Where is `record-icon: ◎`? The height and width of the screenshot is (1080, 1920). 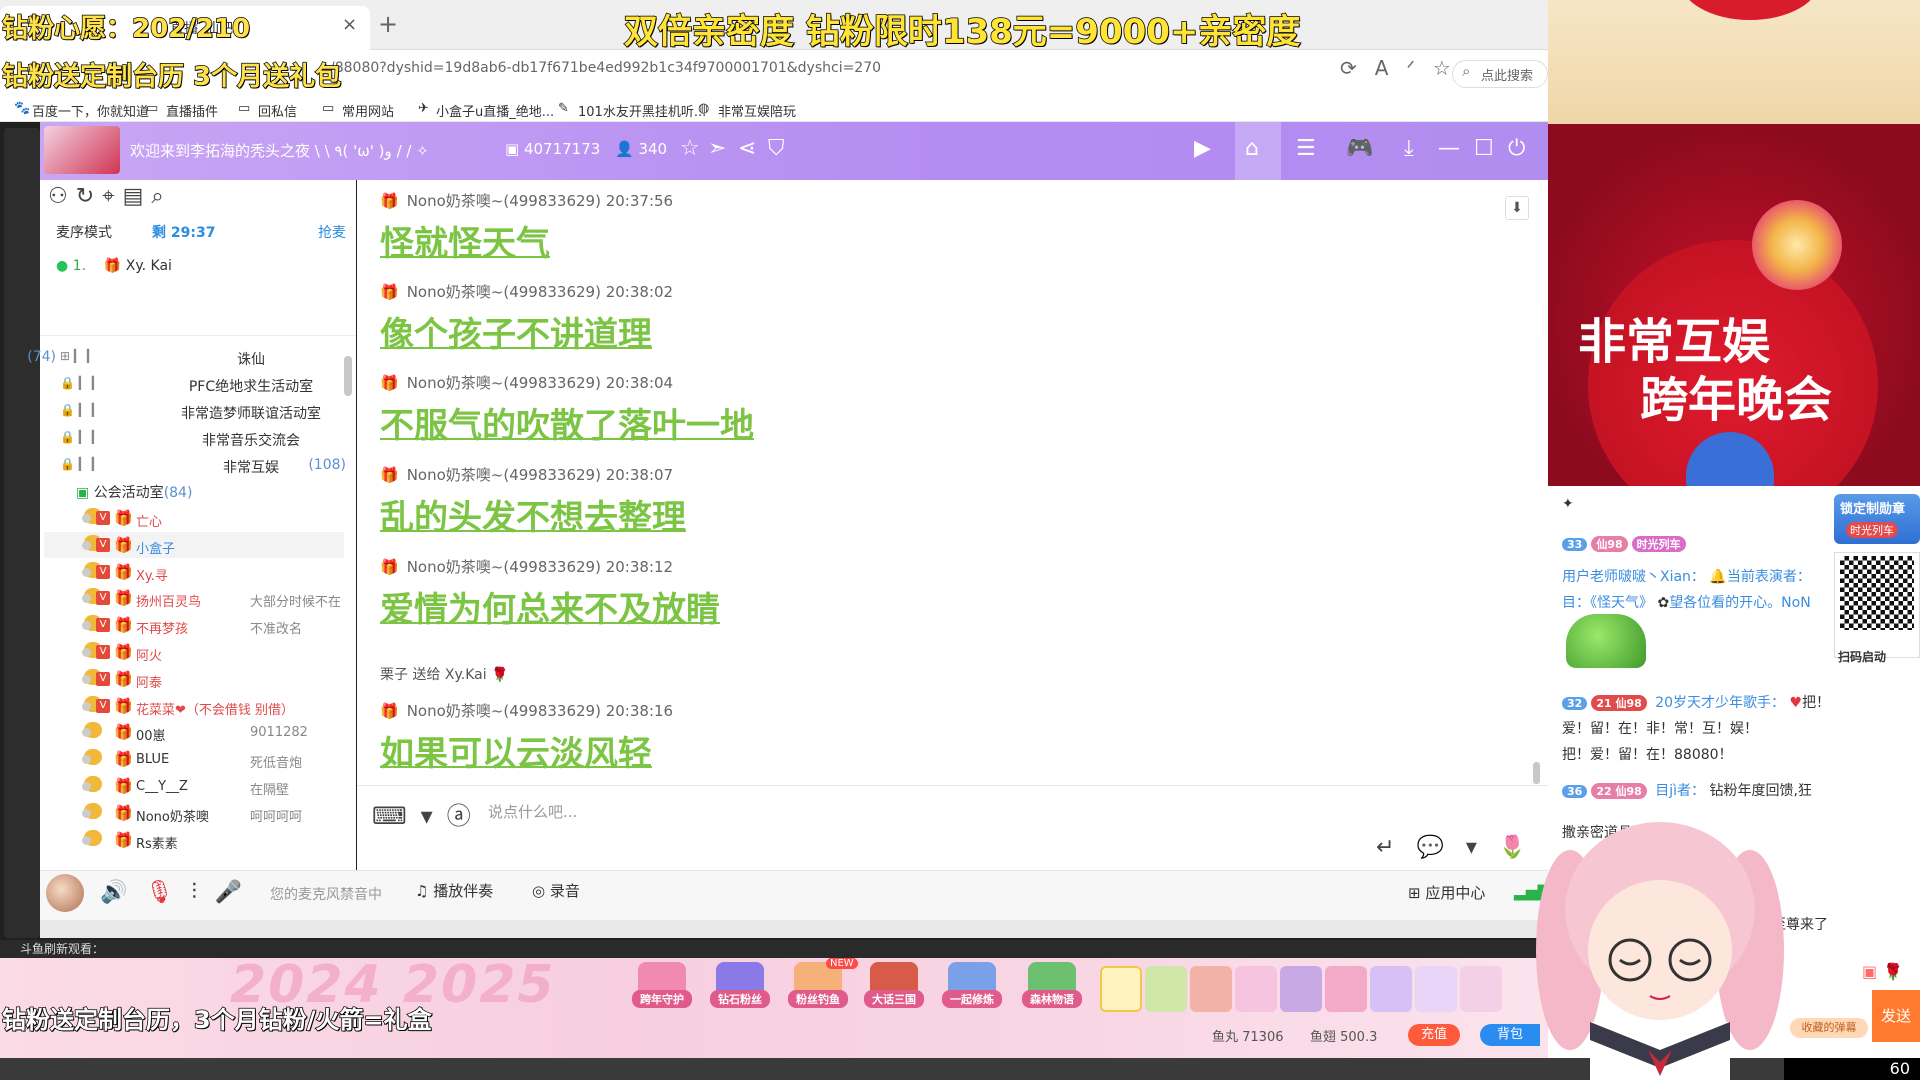 record-icon: ◎ is located at coordinates (541, 891).